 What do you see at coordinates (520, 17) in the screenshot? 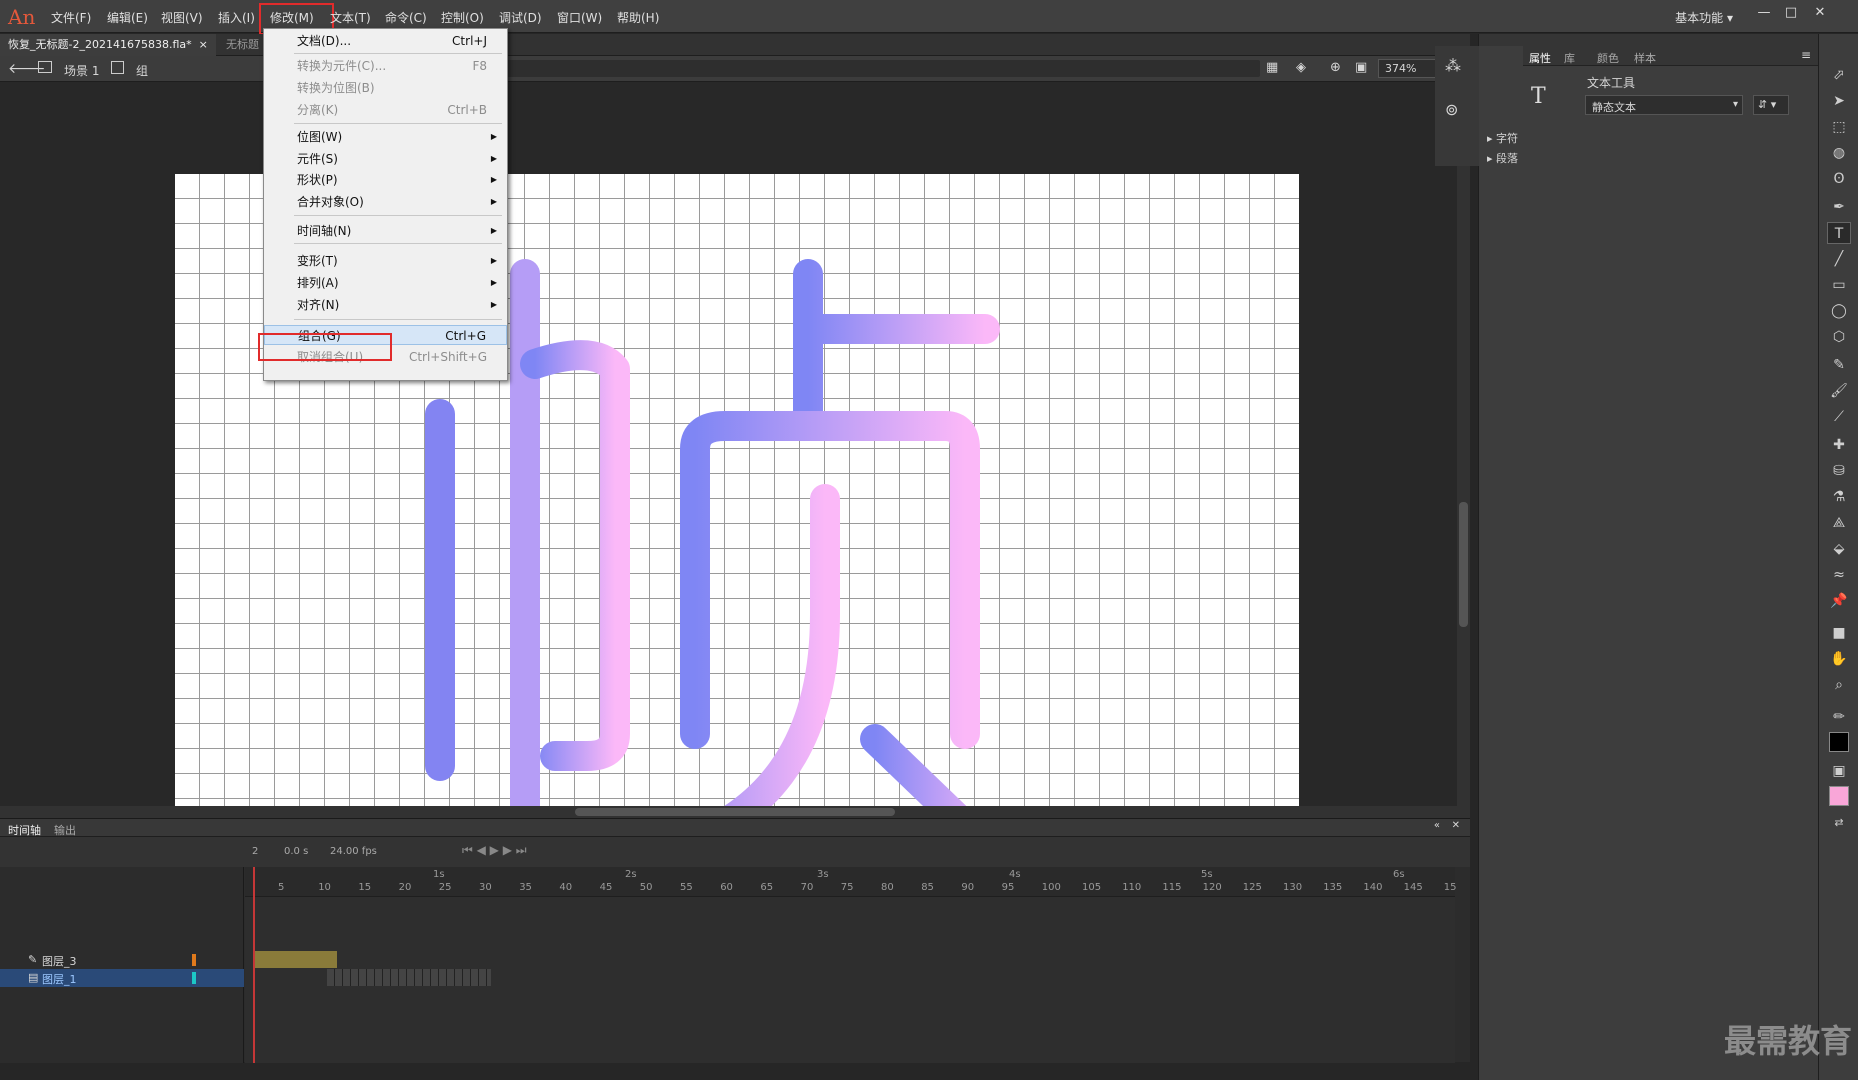
I see `menu-debug: 调试(D)` at bounding box center [520, 17].